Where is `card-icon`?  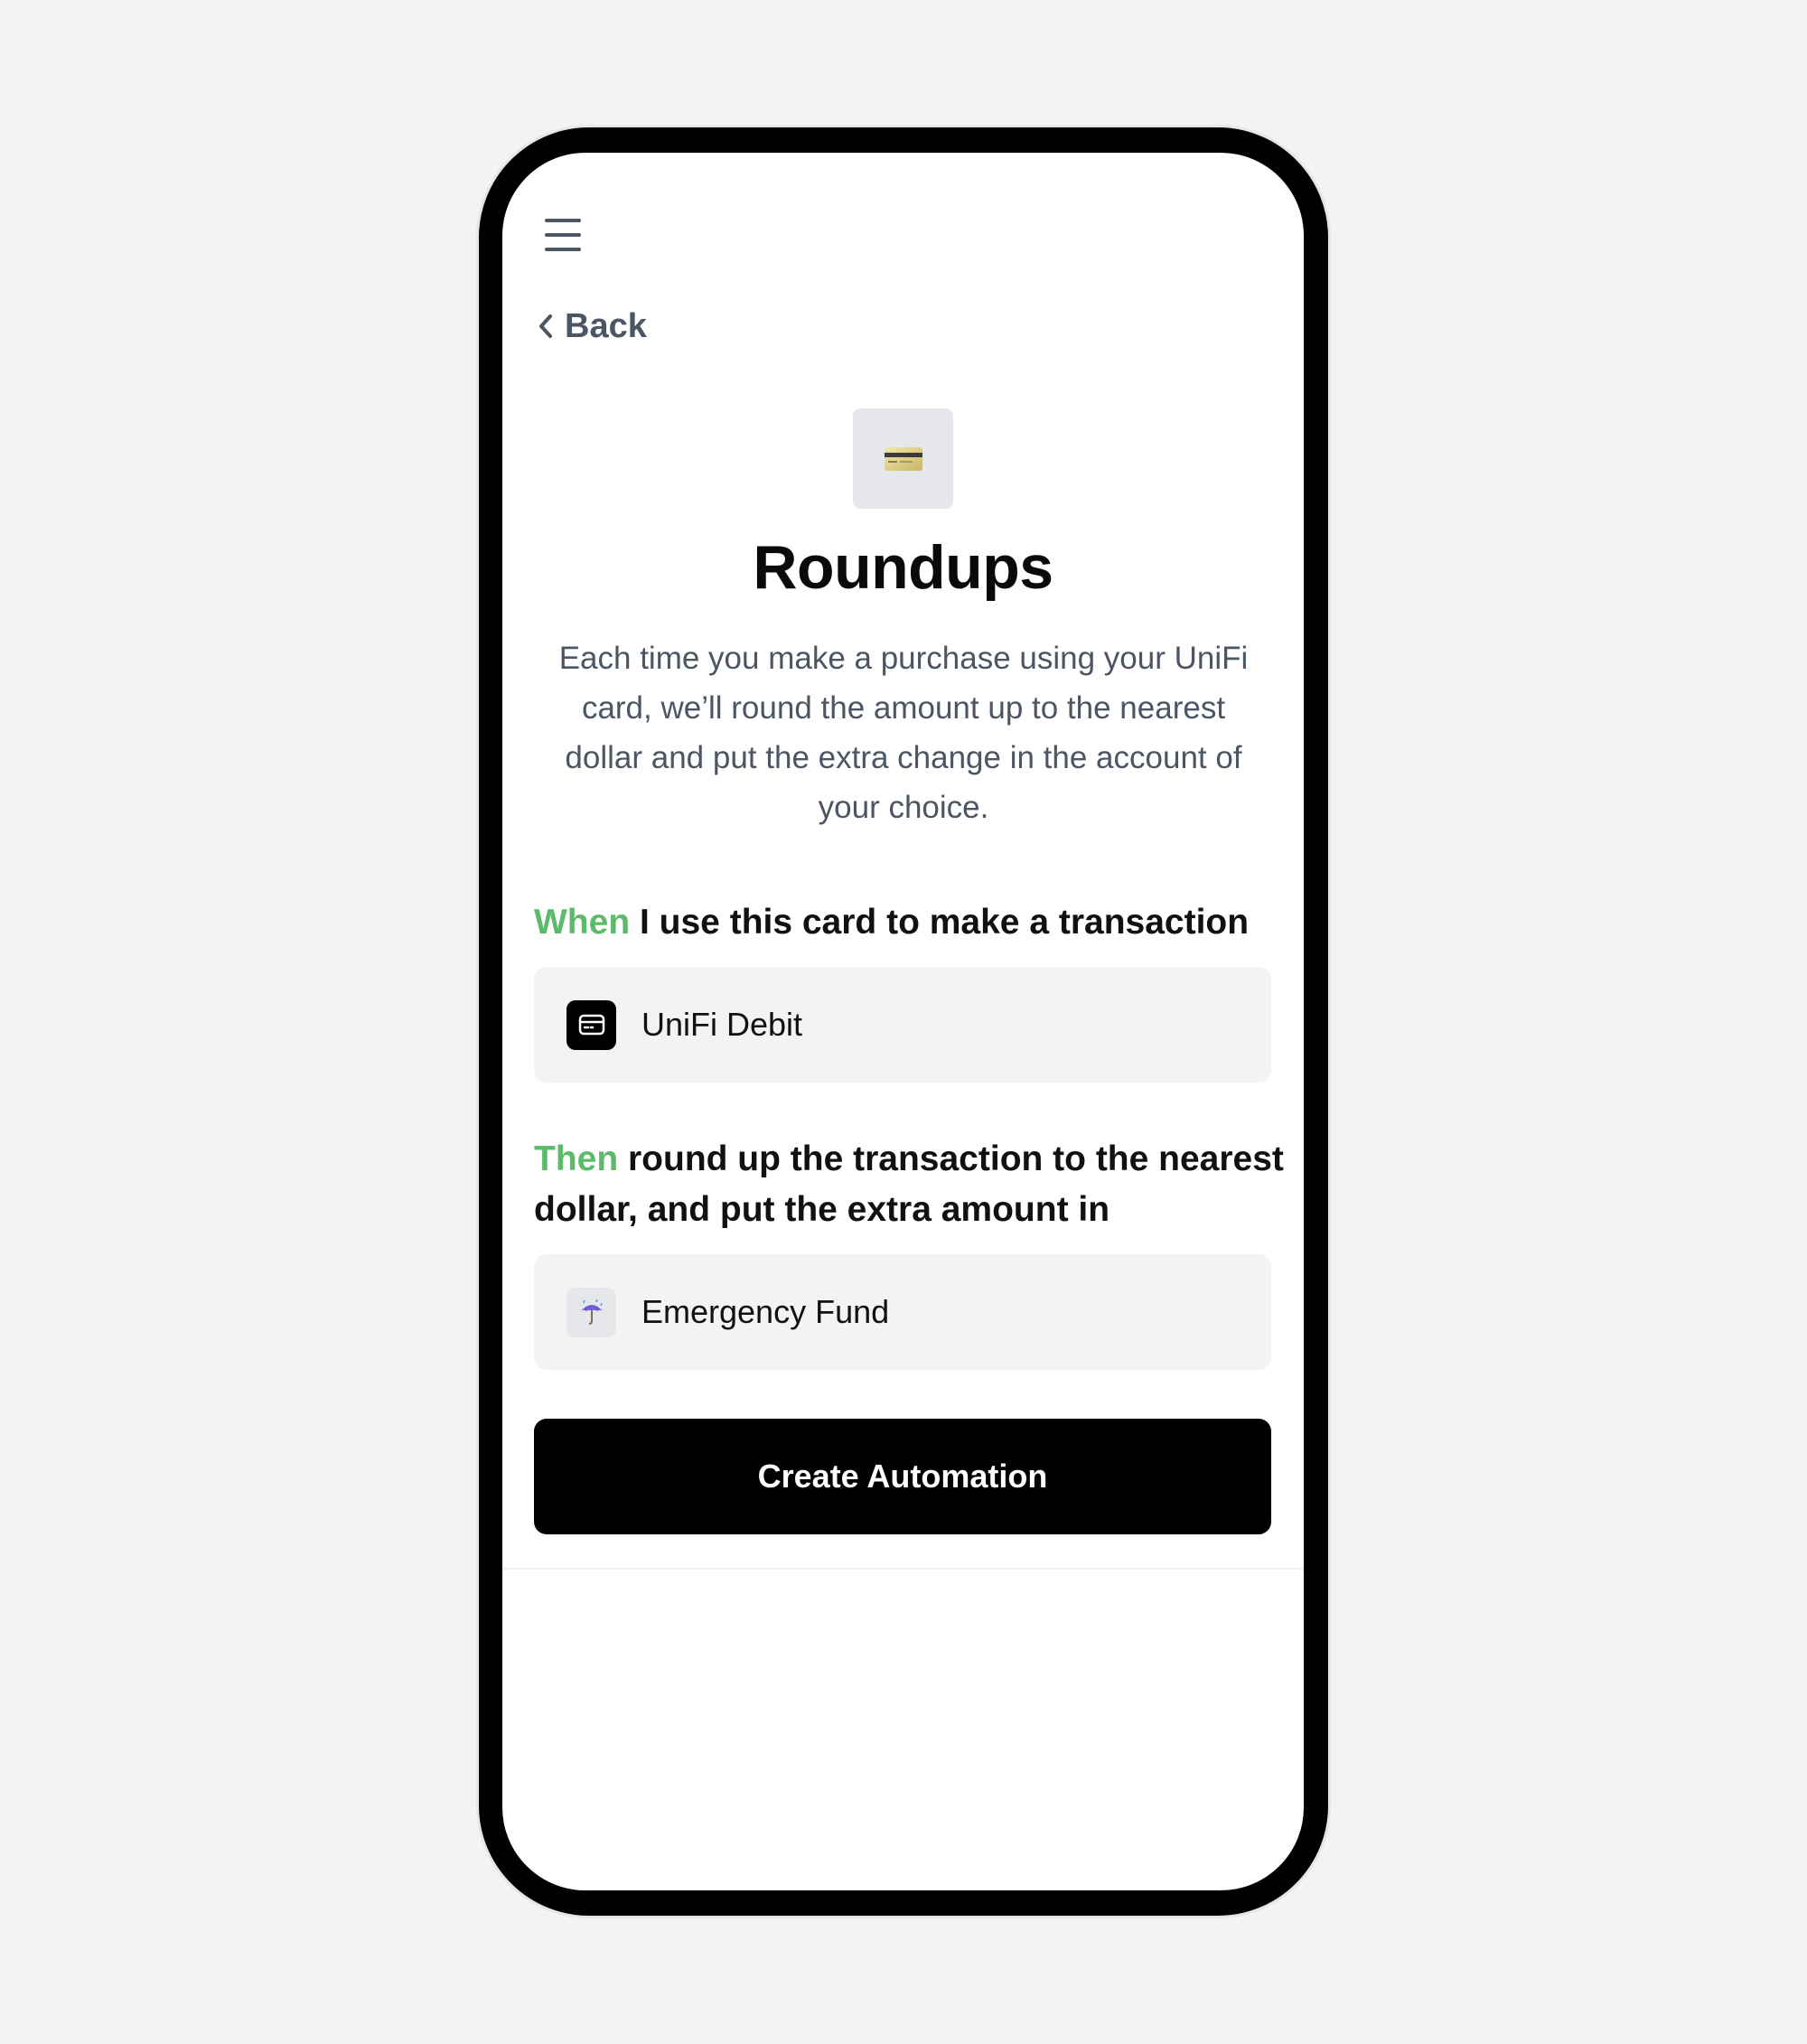
card-icon is located at coordinates (591, 1024).